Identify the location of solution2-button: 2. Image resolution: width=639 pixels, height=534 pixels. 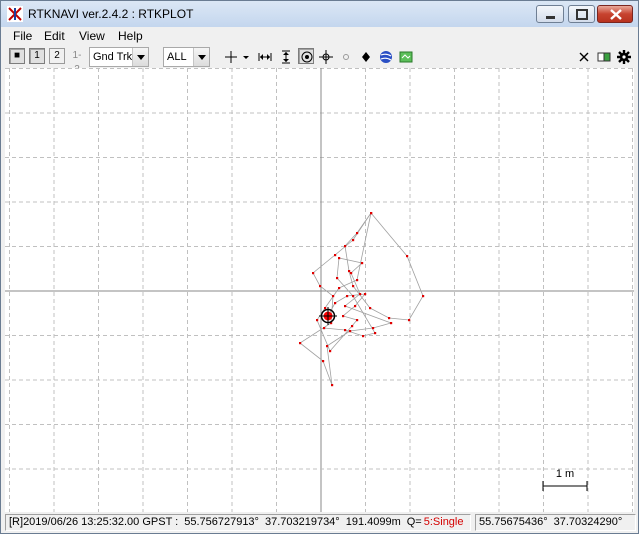
(57, 56).